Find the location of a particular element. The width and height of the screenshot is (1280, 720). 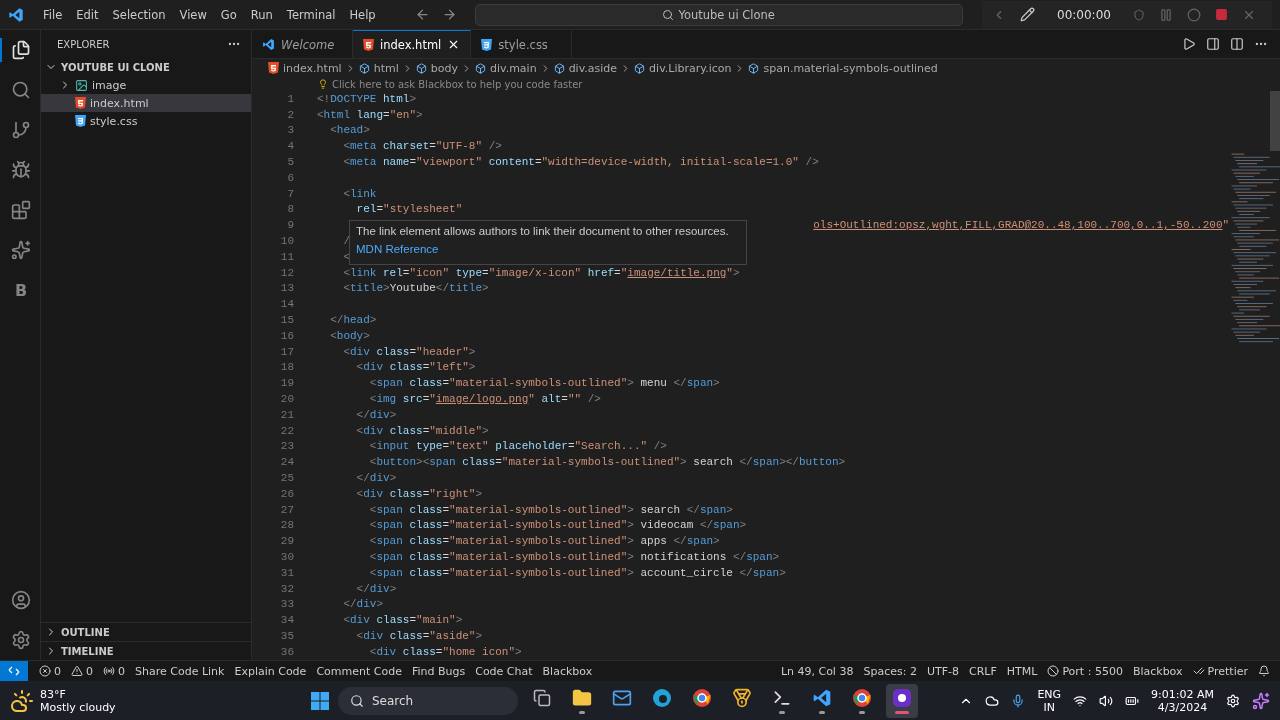

line-number: 4 is located at coordinates (290, 146).